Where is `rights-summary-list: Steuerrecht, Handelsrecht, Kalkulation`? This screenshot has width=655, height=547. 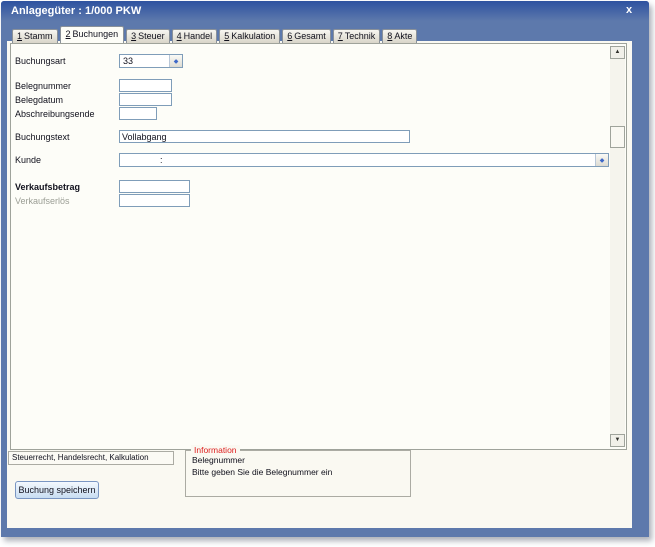 rights-summary-list: Steuerrecht, Handelsrecht, Kalkulation is located at coordinates (91, 458).